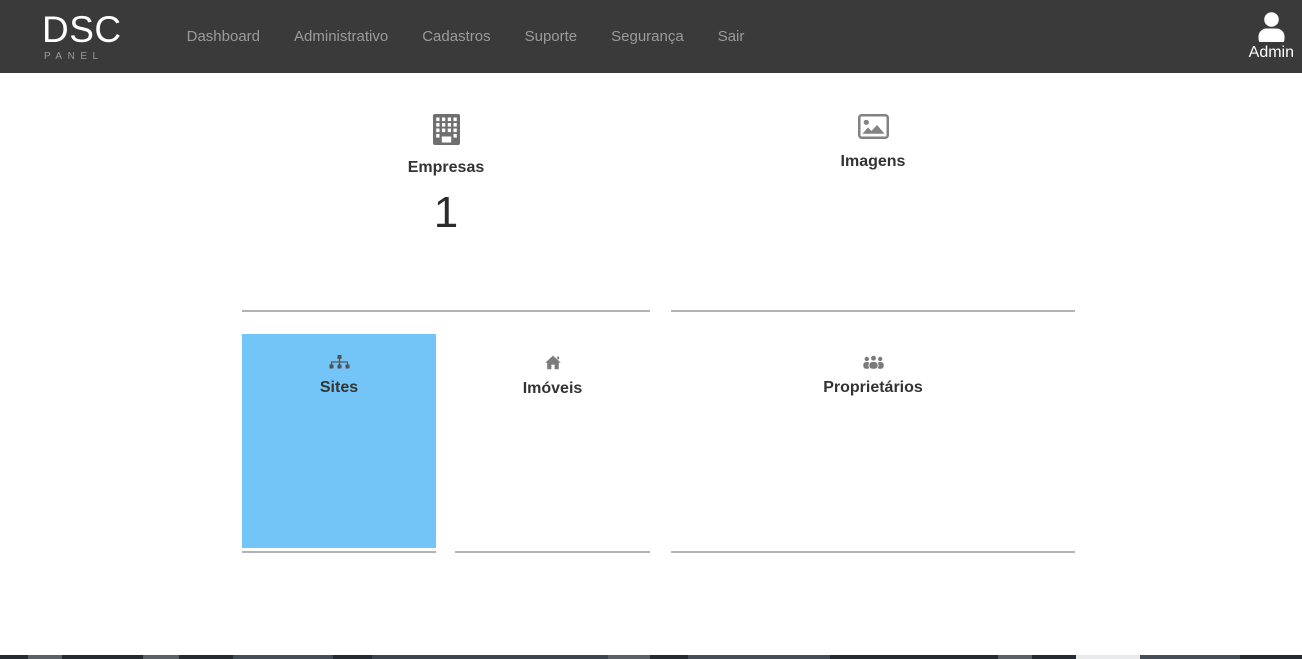 Image resolution: width=1302 pixels, height=659 pixels. What do you see at coordinates (339, 441) in the screenshot?
I see `tile-sites: Sites` at bounding box center [339, 441].